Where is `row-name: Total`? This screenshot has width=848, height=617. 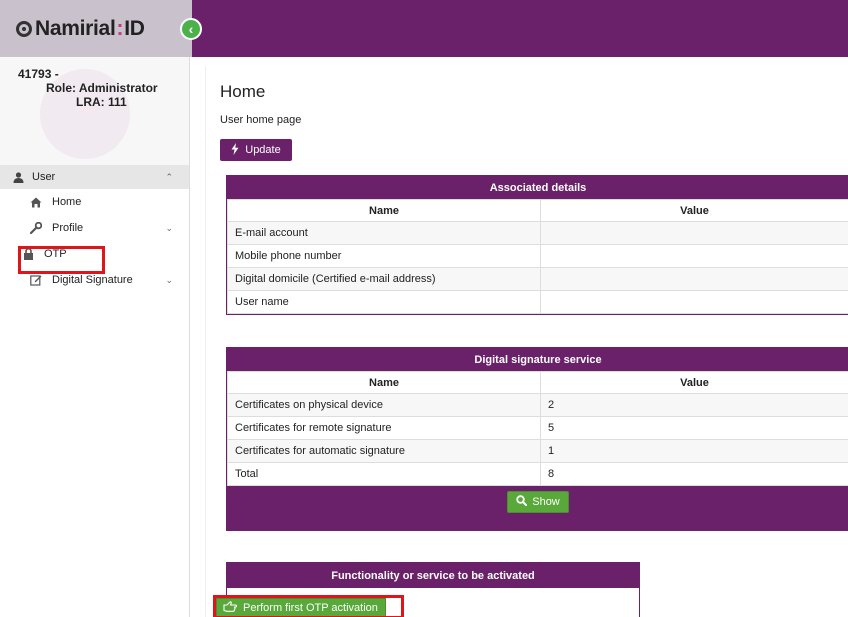 row-name: Total is located at coordinates (384, 474).